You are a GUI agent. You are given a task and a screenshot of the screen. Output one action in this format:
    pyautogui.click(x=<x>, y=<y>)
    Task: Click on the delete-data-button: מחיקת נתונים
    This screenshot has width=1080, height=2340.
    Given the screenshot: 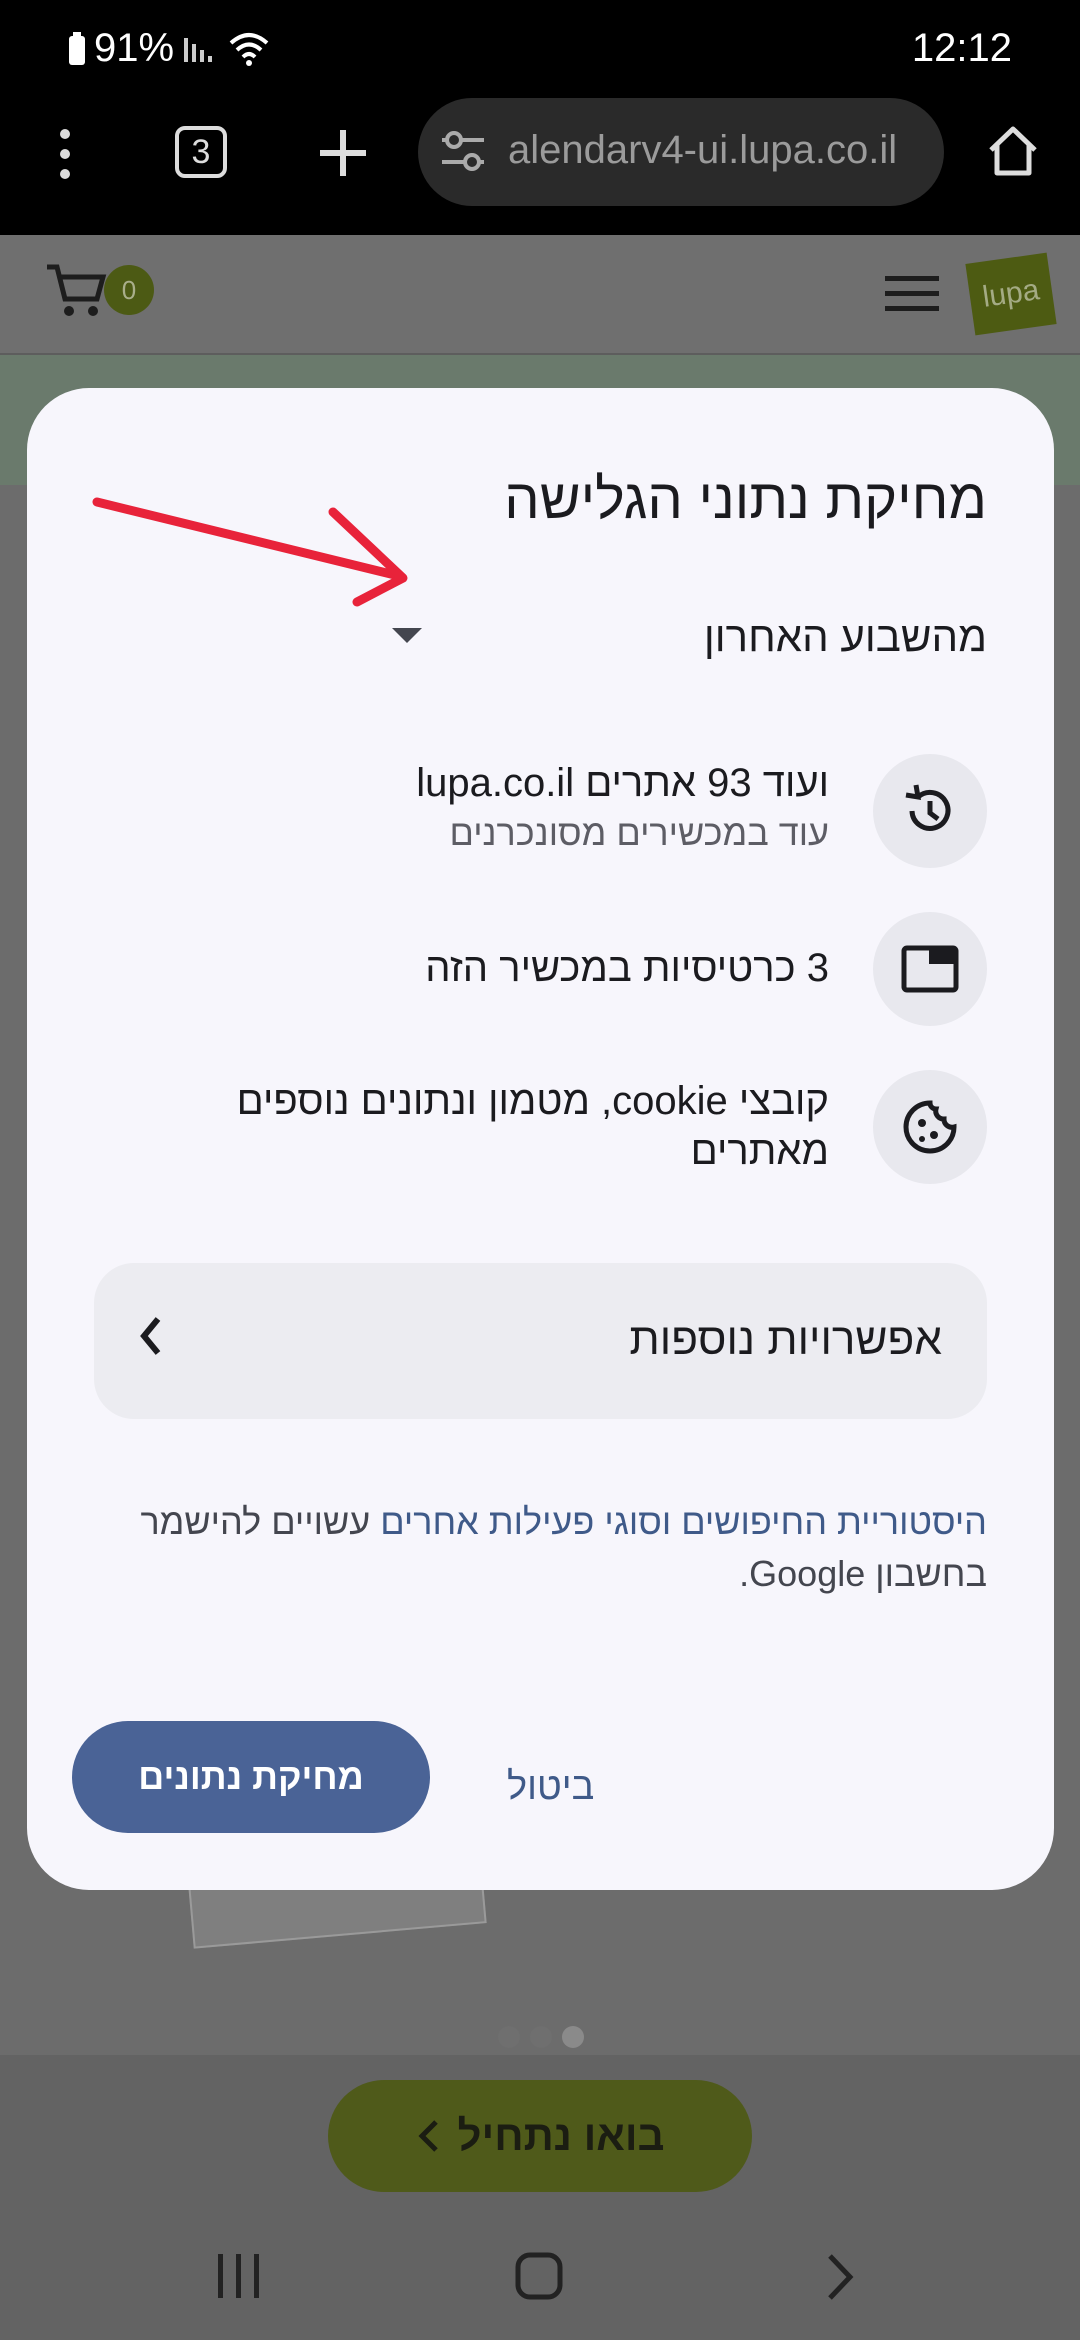 What is the action you would take?
    pyautogui.click(x=251, y=1777)
    